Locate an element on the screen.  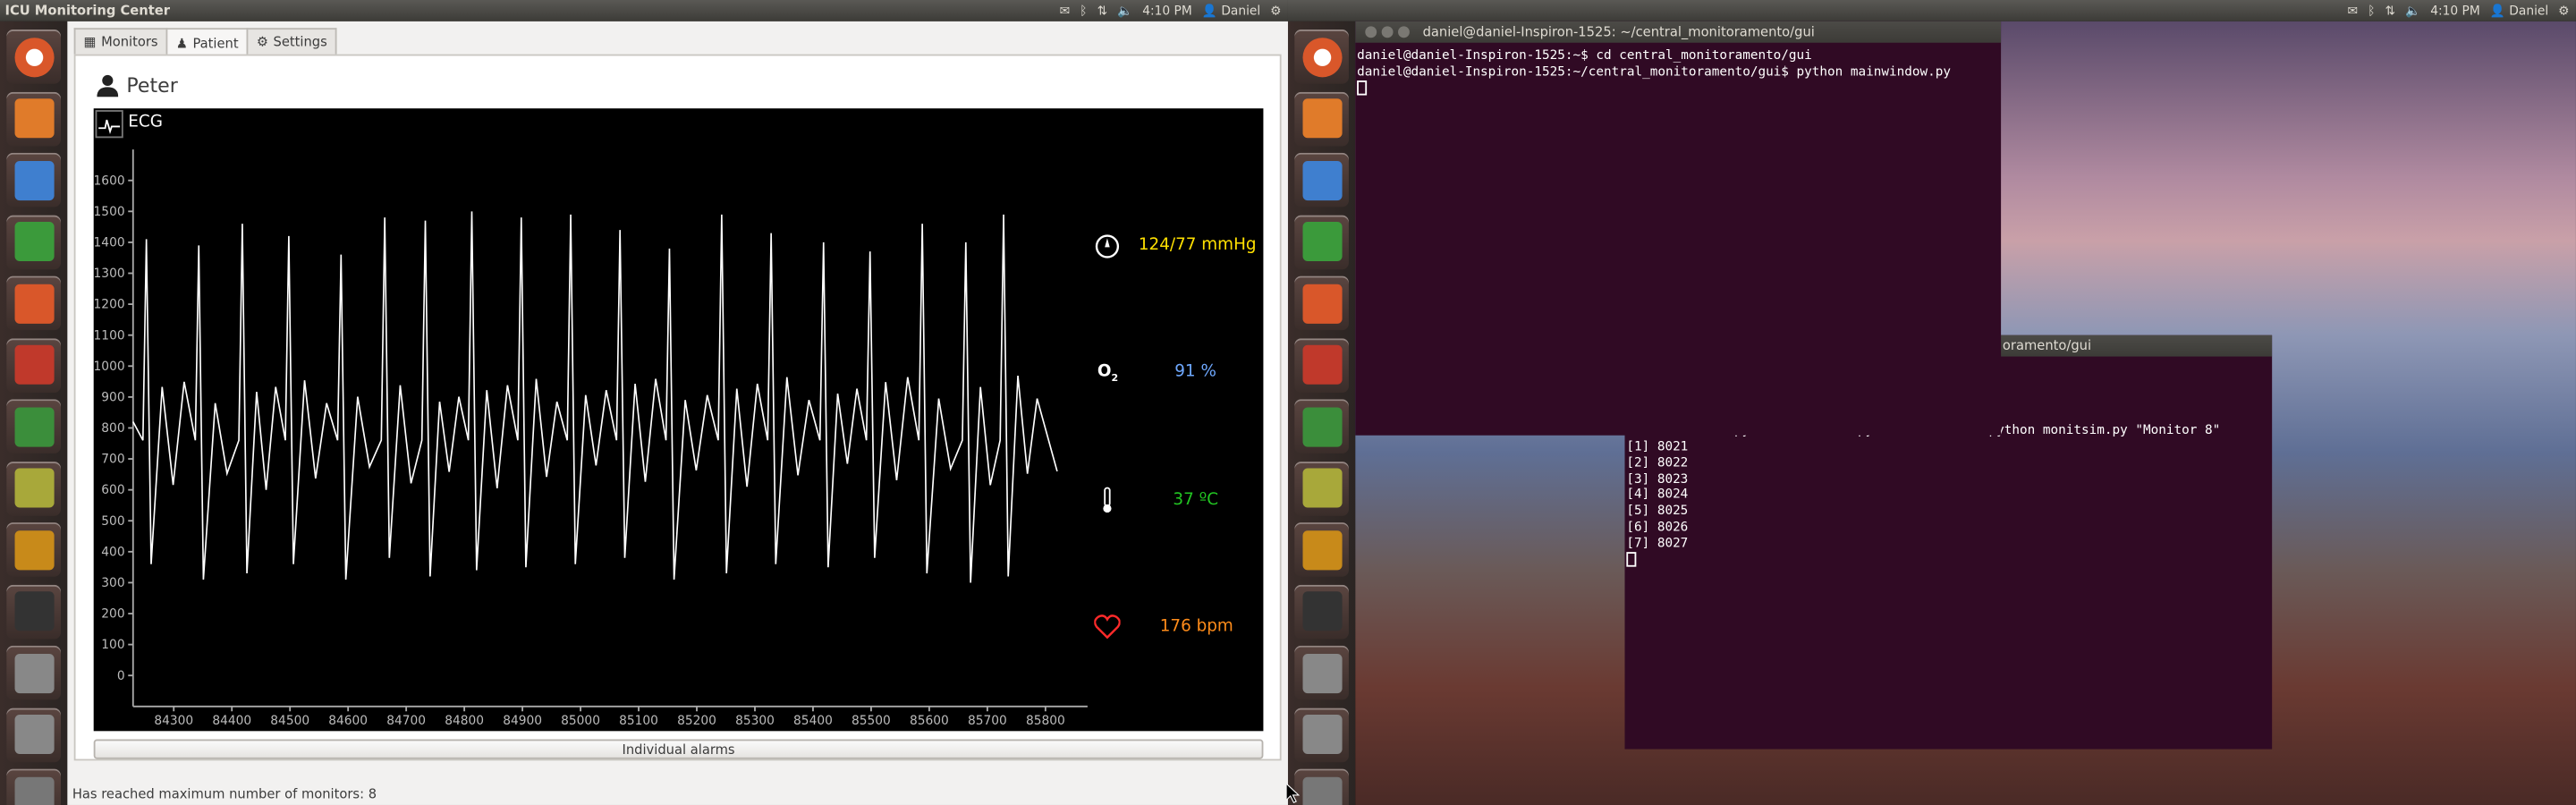
oxygen-saturation-value: 91 % is located at coordinates (1195, 372).